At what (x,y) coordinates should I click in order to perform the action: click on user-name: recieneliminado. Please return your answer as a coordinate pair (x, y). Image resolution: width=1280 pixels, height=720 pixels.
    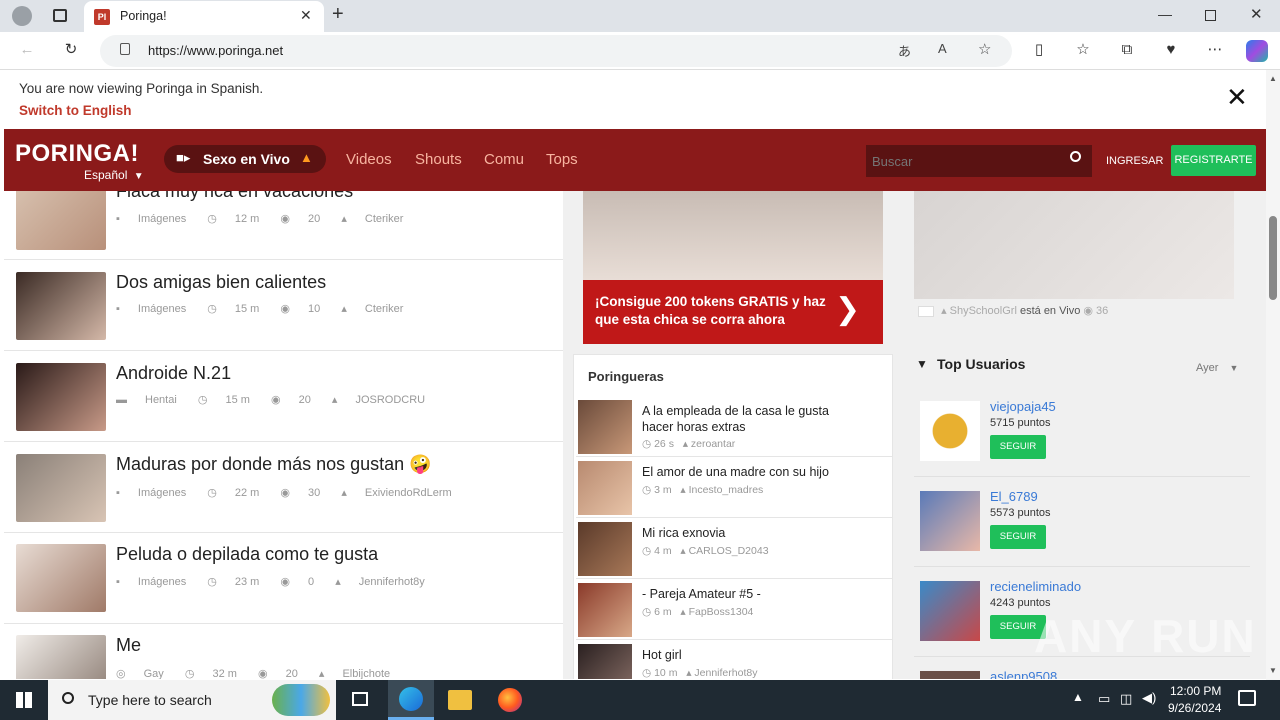
    Looking at the image, I should click on (1035, 586).